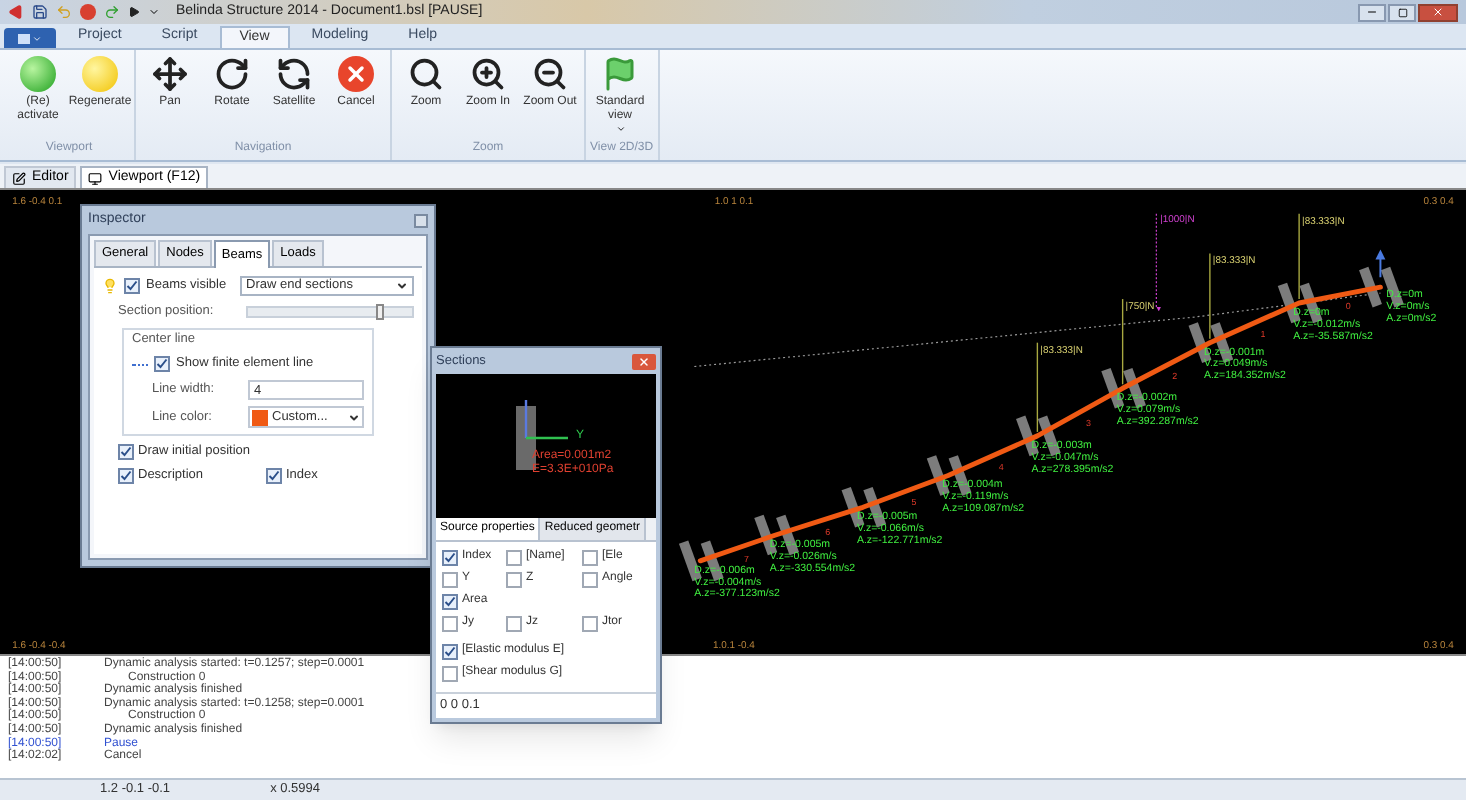  I want to click on zoom-in-icon, so click(488, 74).